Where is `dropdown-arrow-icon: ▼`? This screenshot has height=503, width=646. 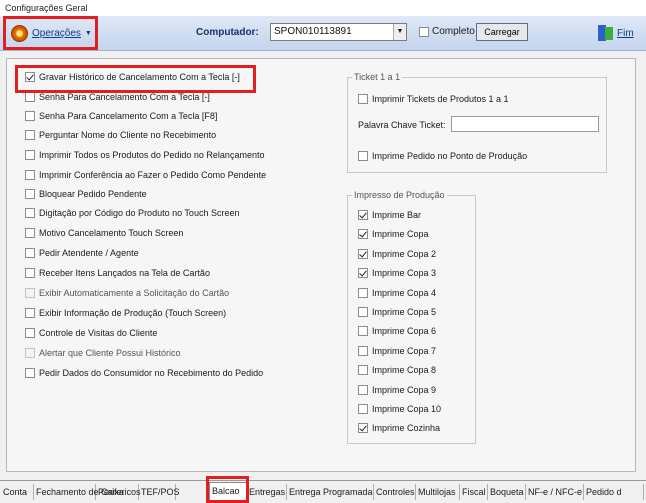
dropdown-arrow-icon: ▼ is located at coordinates (399, 32).